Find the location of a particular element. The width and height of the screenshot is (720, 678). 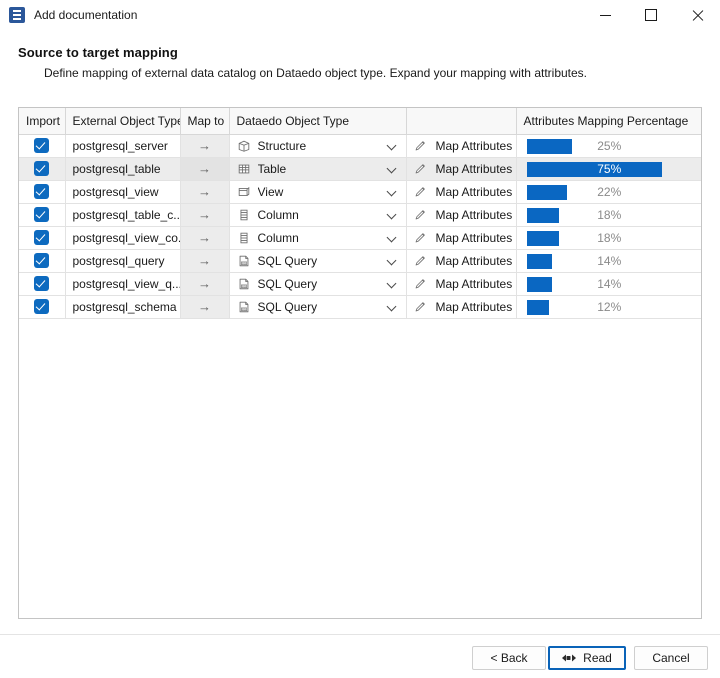

cell-dataedo-object-type: Structure is located at coordinates (318, 146).